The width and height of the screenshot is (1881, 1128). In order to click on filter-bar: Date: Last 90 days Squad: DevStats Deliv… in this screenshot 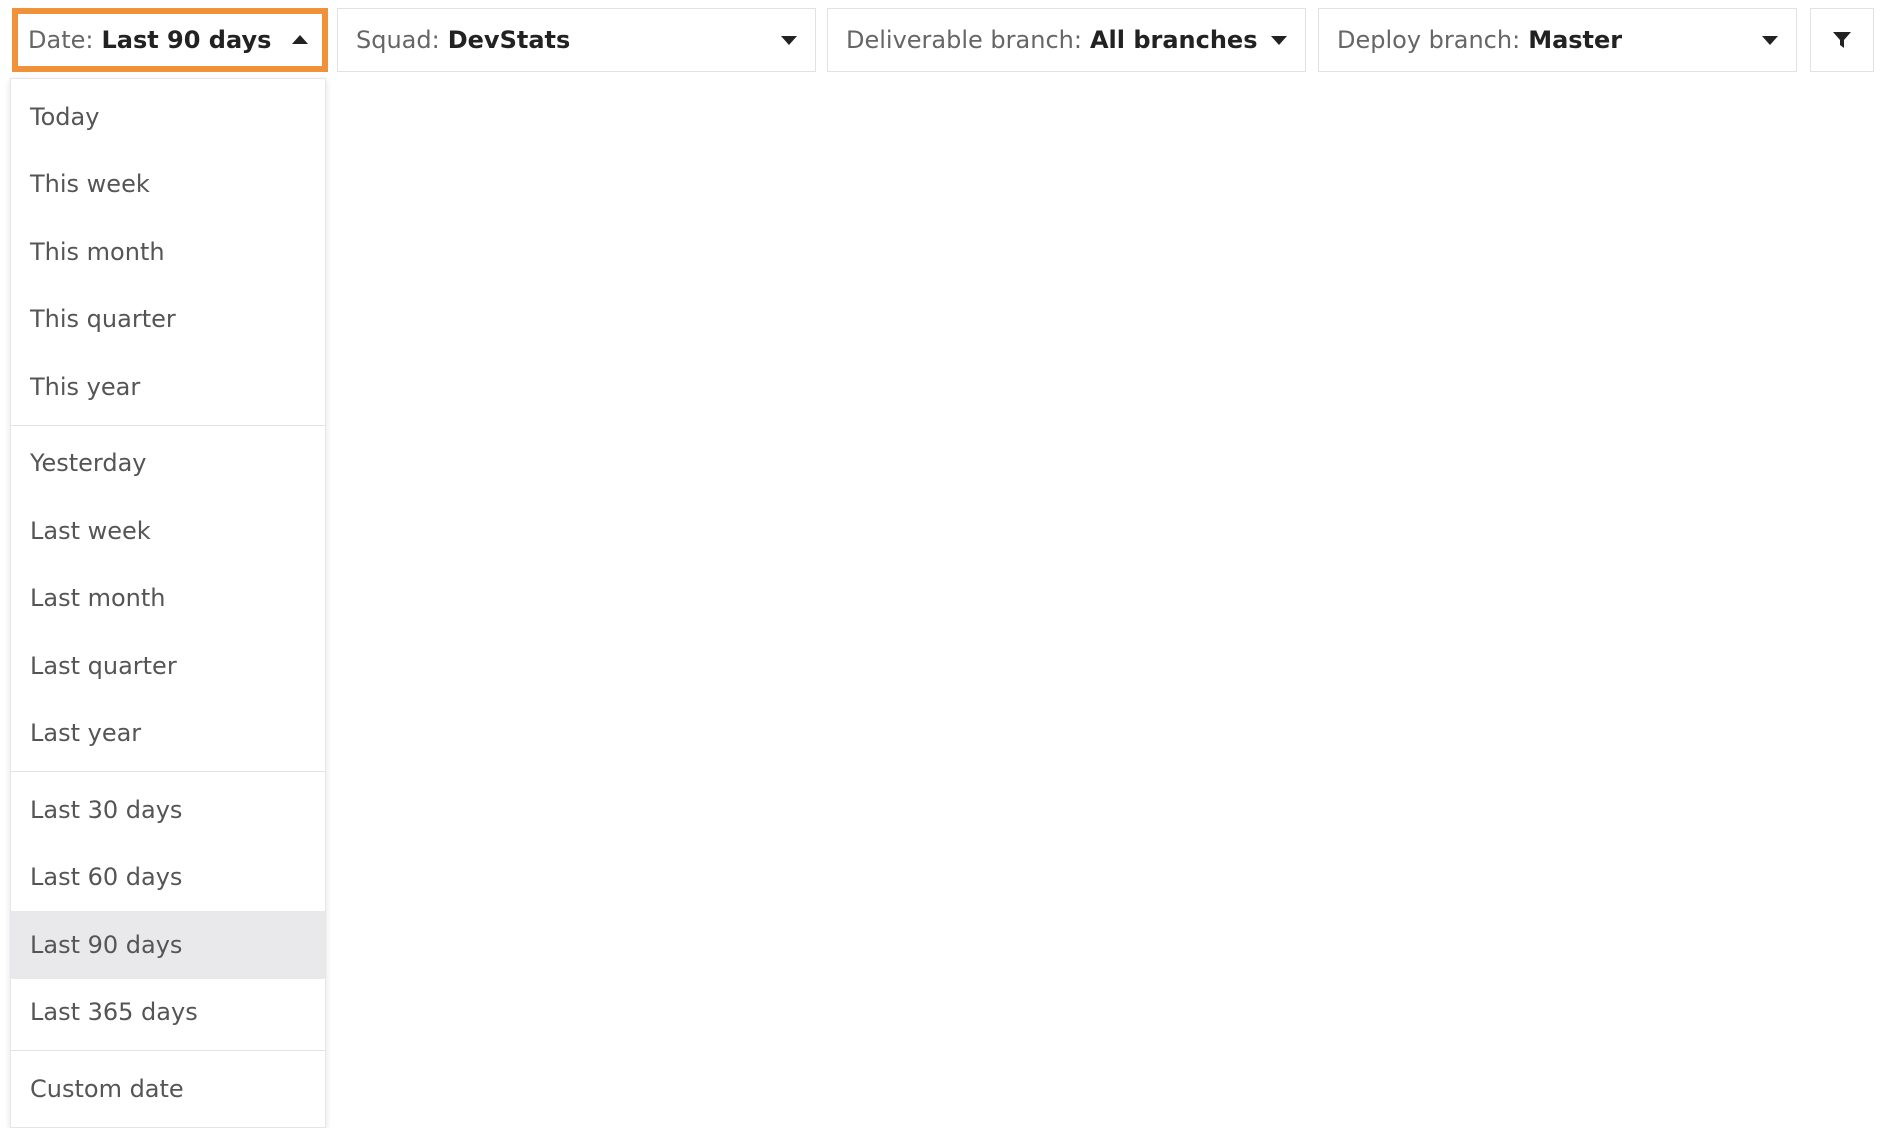, I will do `click(940, 40)`.